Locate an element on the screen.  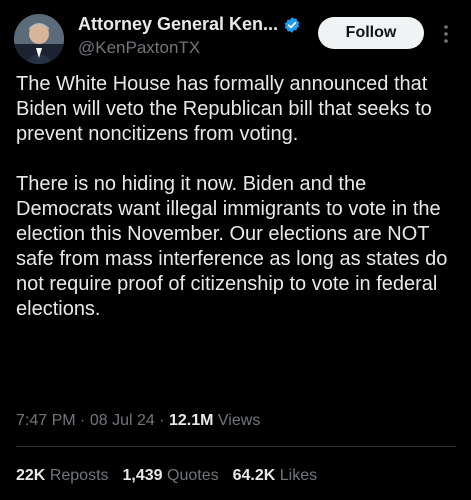
verified-badge-icon is located at coordinates (292, 25).